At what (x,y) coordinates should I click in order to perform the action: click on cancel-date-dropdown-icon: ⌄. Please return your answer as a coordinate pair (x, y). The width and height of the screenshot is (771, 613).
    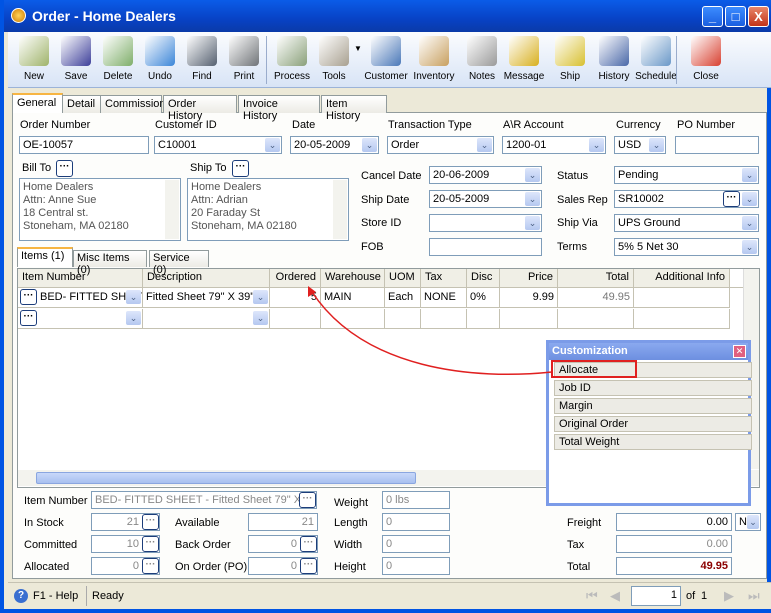
    Looking at the image, I should click on (532, 175).